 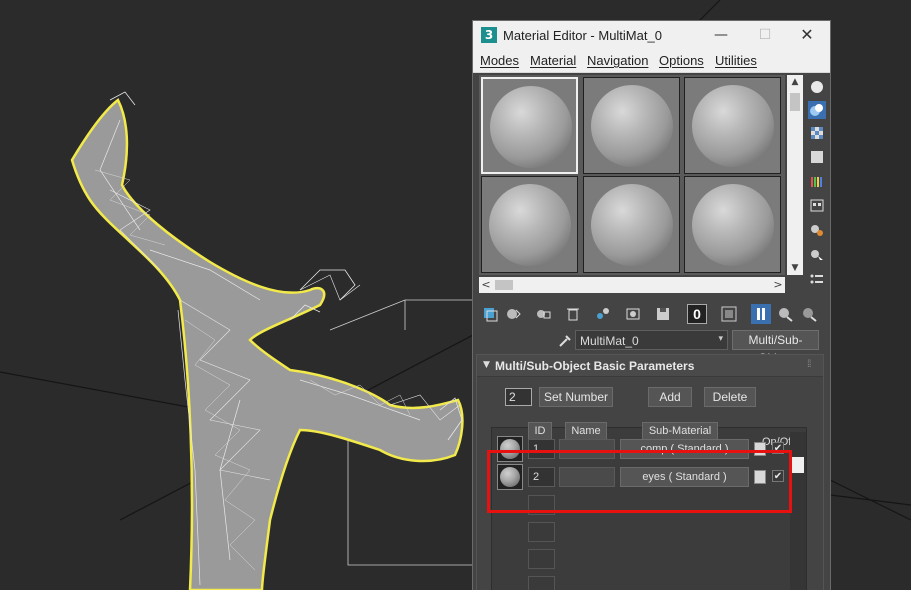 What do you see at coordinates (680, 431) in the screenshot?
I see `sub-material-column-header: Sub-Material` at bounding box center [680, 431].